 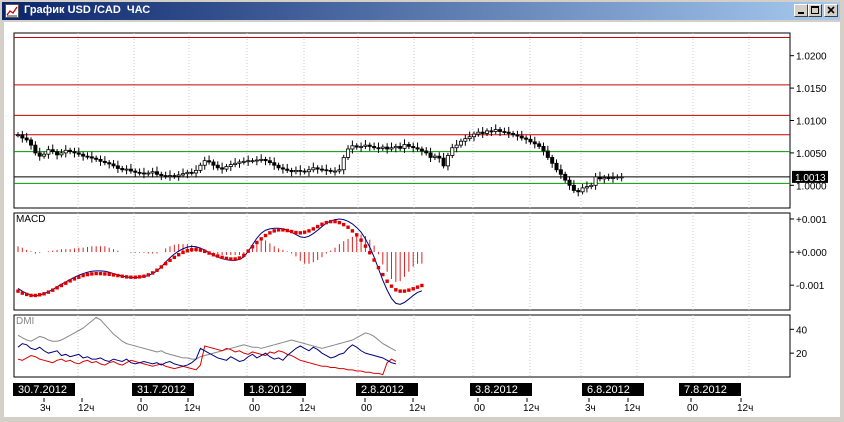 What do you see at coordinates (801, 10) in the screenshot?
I see `minimize-button` at bounding box center [801, 10].